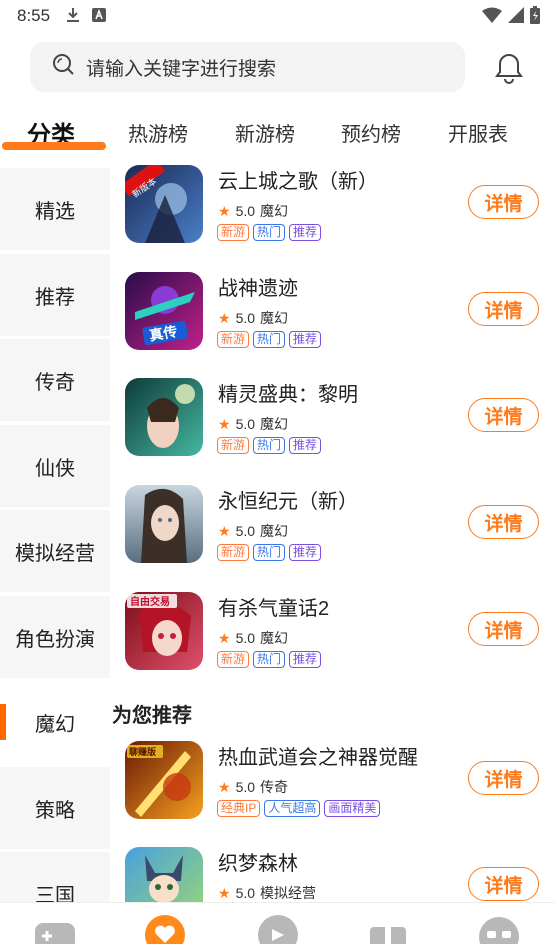 The width and height of the screenshot is (554, 944). I want to click on game-thumbnail: 自由交易, so click(164, 631).